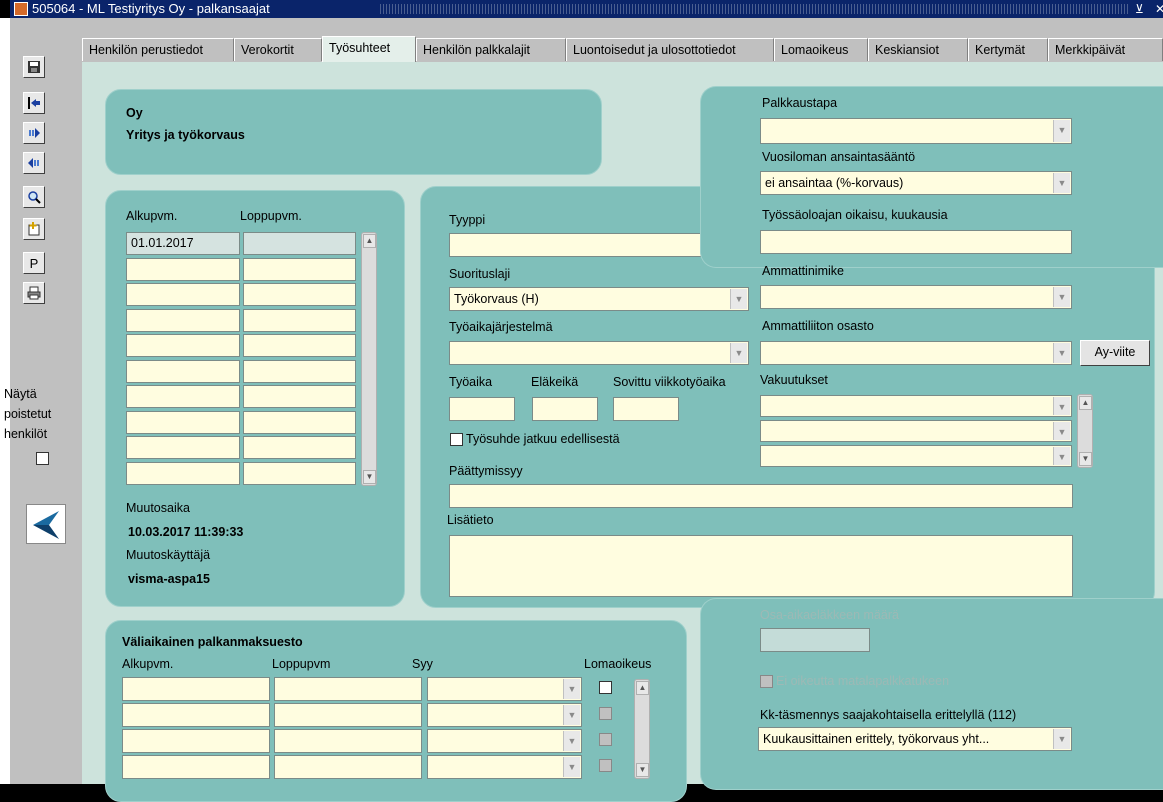 The height and width of the screenshot is (802, 1163). I want to click on elakeika-field, so click(565, 409).